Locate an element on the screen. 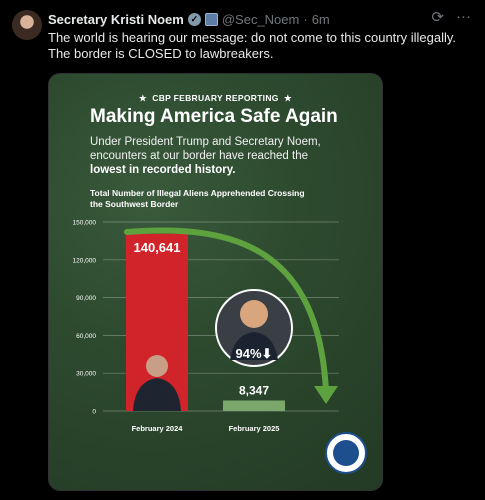 The image size is (485, 500). percent-drop-label: 94%⬇ is located at coordinates (254, 353).